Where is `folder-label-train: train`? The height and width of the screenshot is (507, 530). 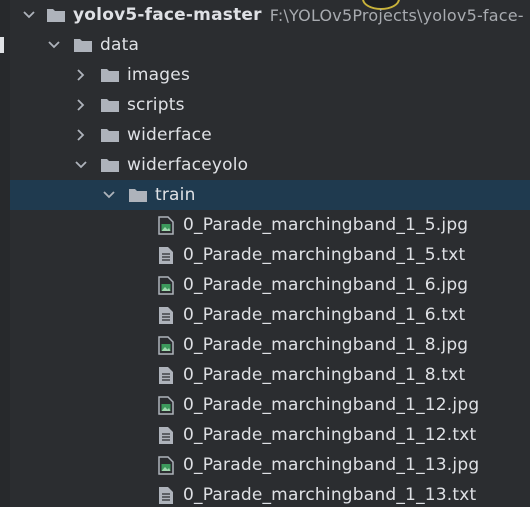
folder-label-train: train is located at coordinates (175, 195).